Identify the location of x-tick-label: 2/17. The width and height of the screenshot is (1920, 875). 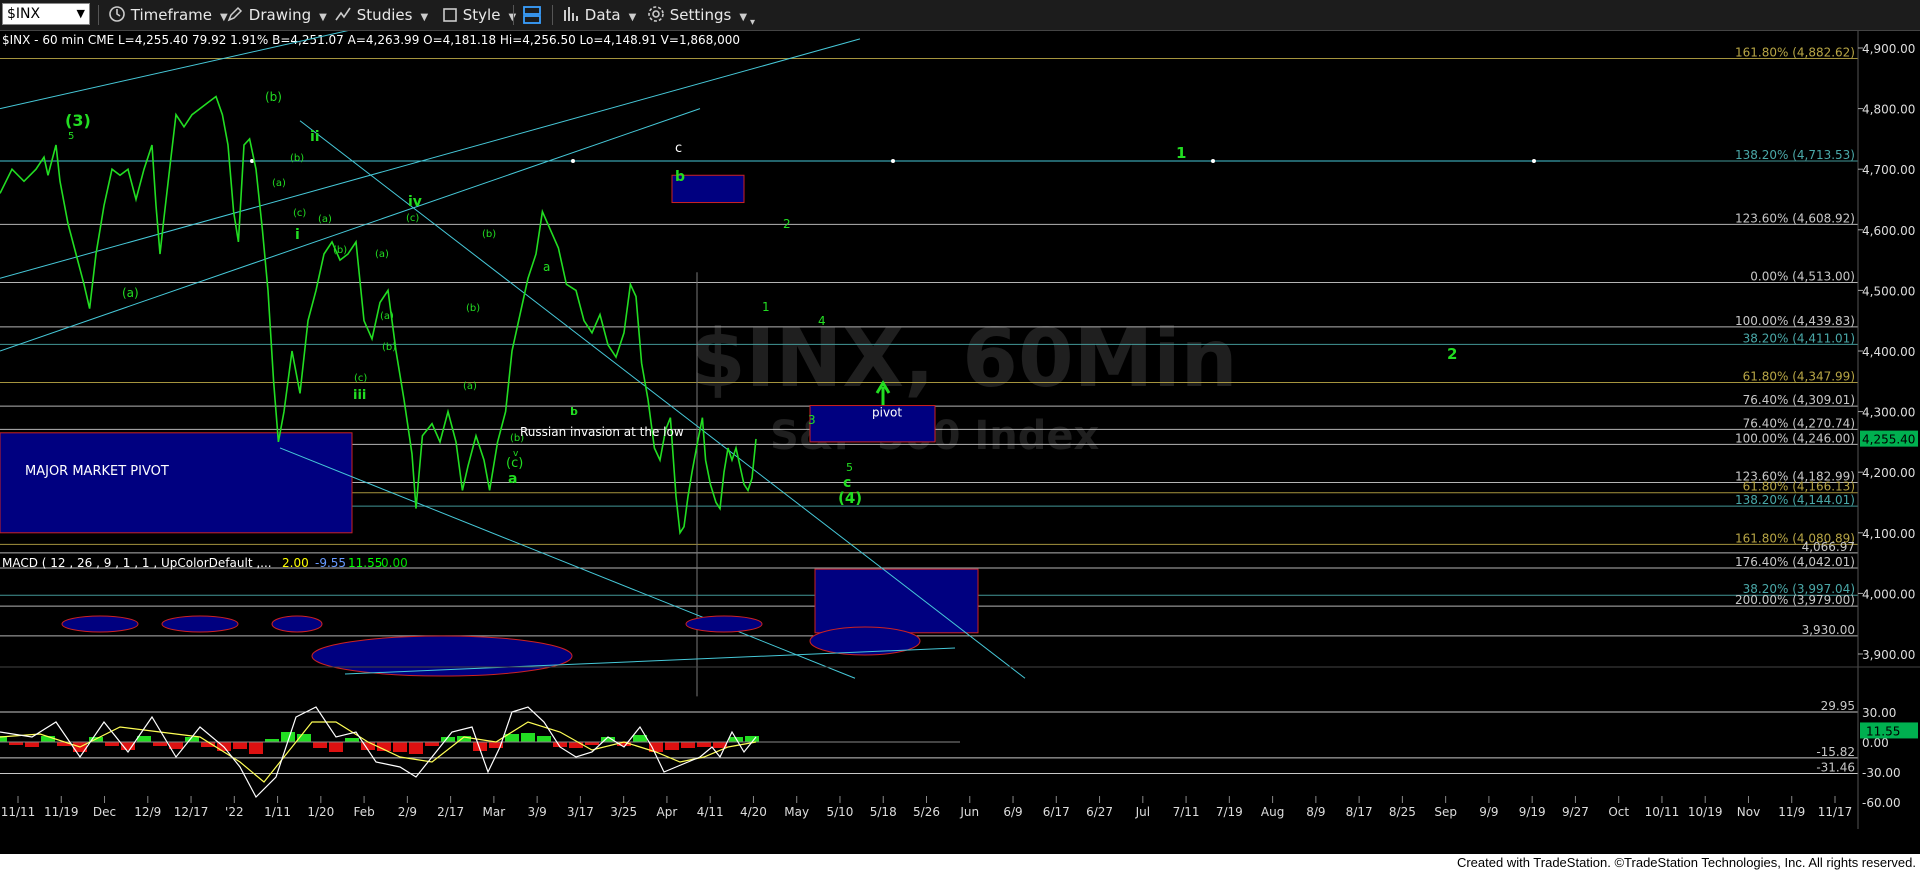
(450, 812).